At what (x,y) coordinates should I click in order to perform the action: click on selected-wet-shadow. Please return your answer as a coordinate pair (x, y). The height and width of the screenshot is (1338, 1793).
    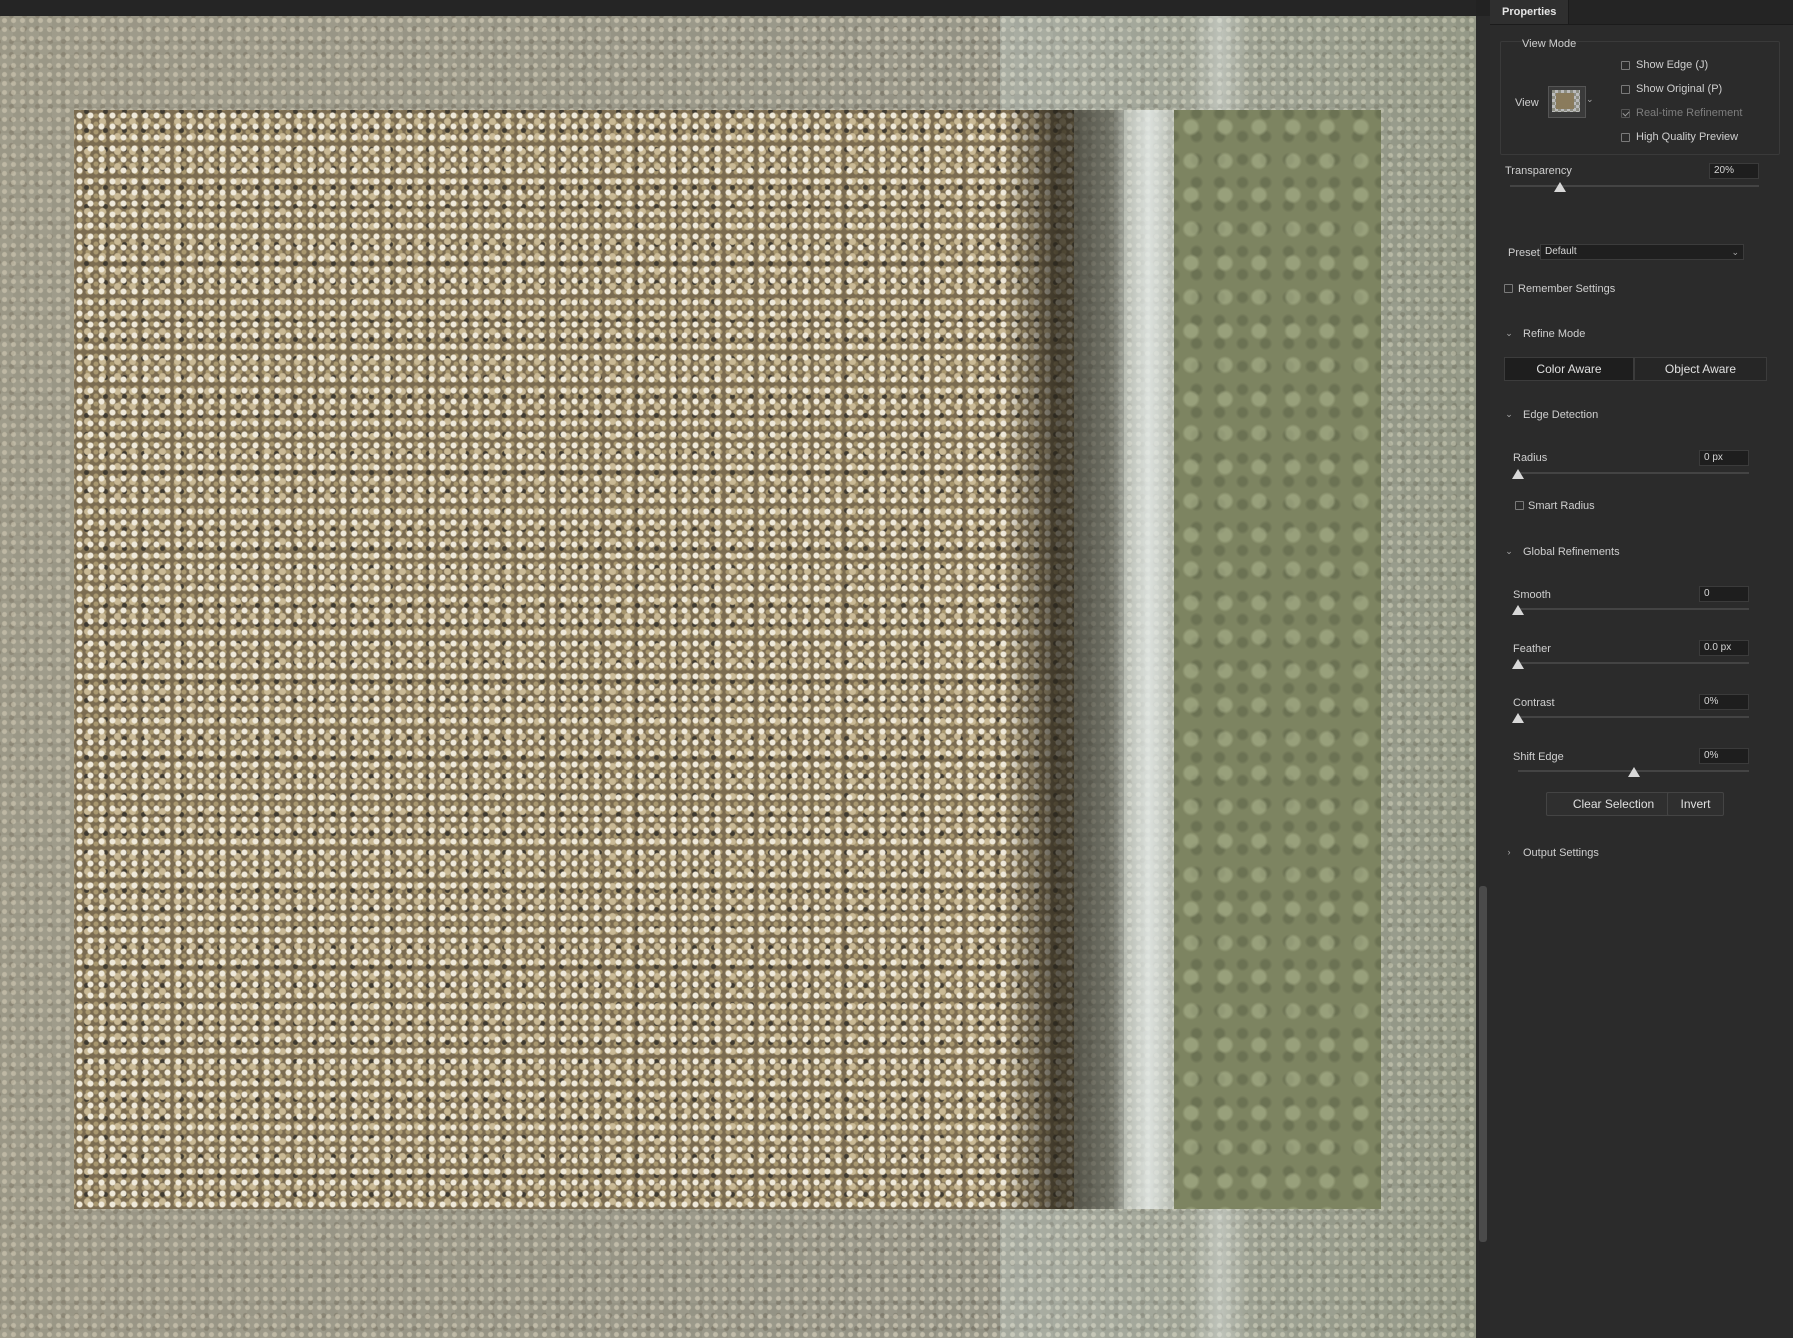
    Looking at the image, I should click on (1064, 659).